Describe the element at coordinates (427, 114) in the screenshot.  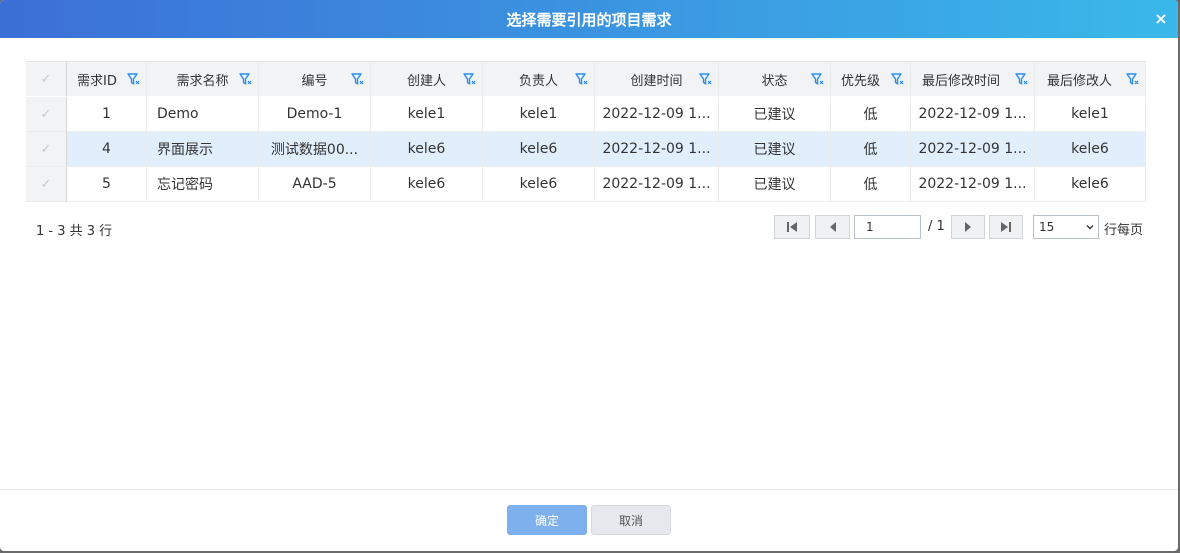
I see `cell-creator: kele1` at that location.